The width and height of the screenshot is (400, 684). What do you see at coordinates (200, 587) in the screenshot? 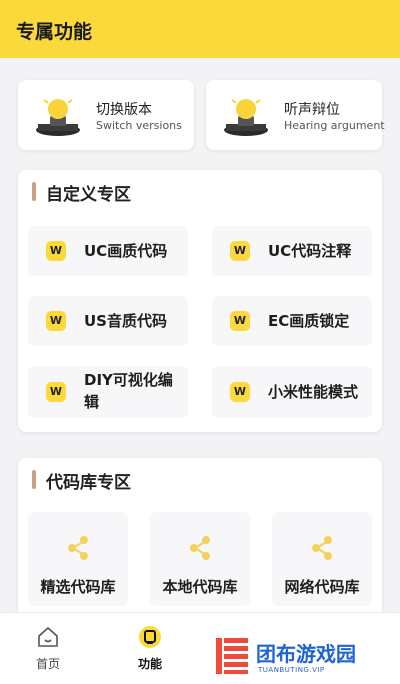
I see `library-label: 本地代码库` at bounding box center [200, 587].